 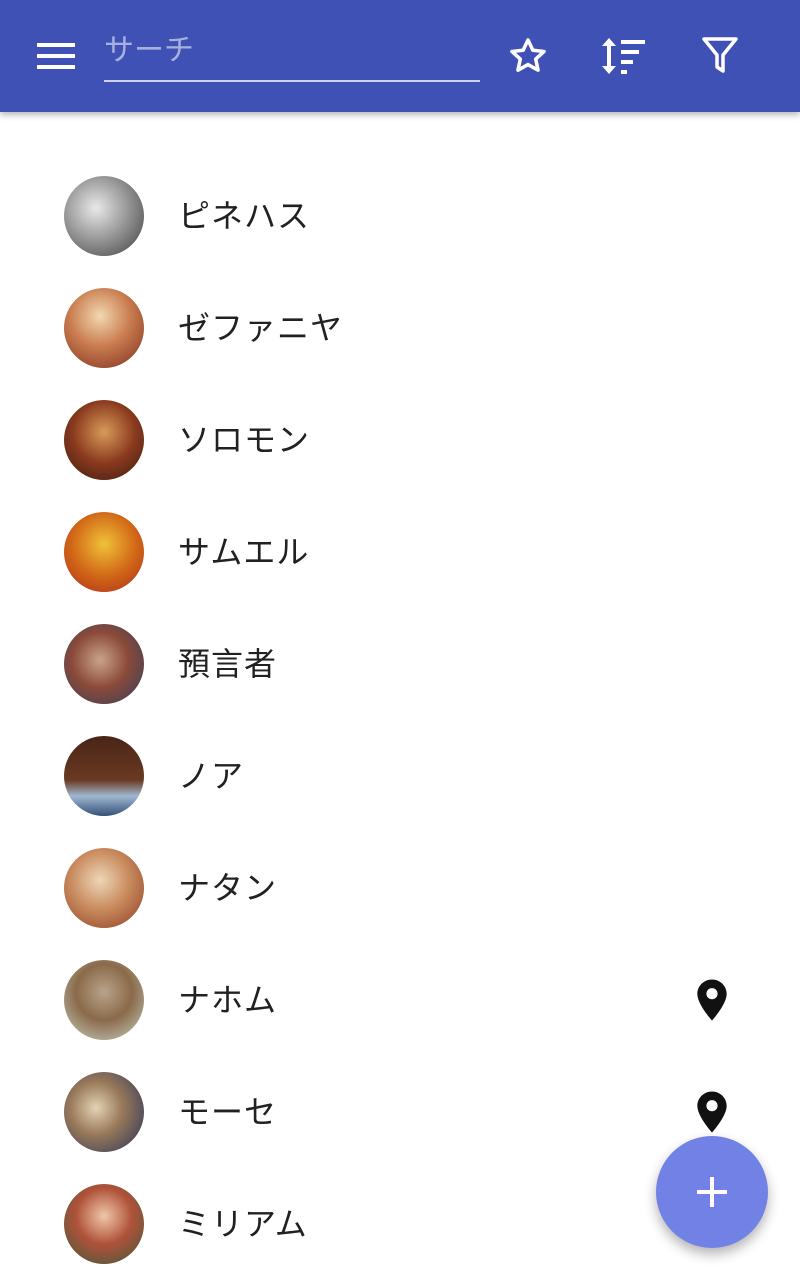 I want to click on search-input, so click(x=292, y=50).